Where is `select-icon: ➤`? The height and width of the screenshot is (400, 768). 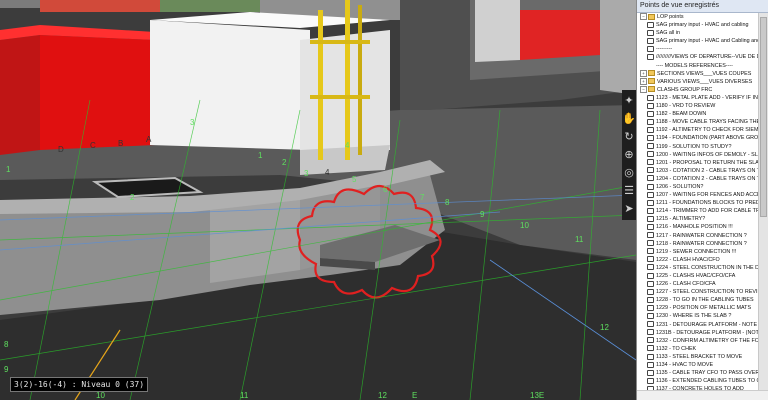
select-icon: ➤ is located at coordinates (629, 209).